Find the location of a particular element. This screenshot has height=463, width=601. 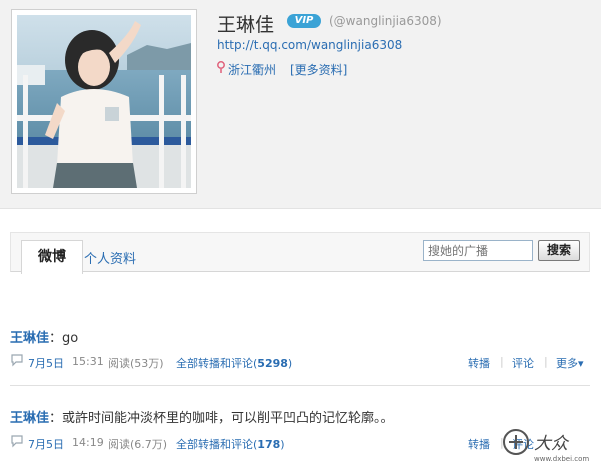

search-button: 搜索 is located at coordinates (559, 250).